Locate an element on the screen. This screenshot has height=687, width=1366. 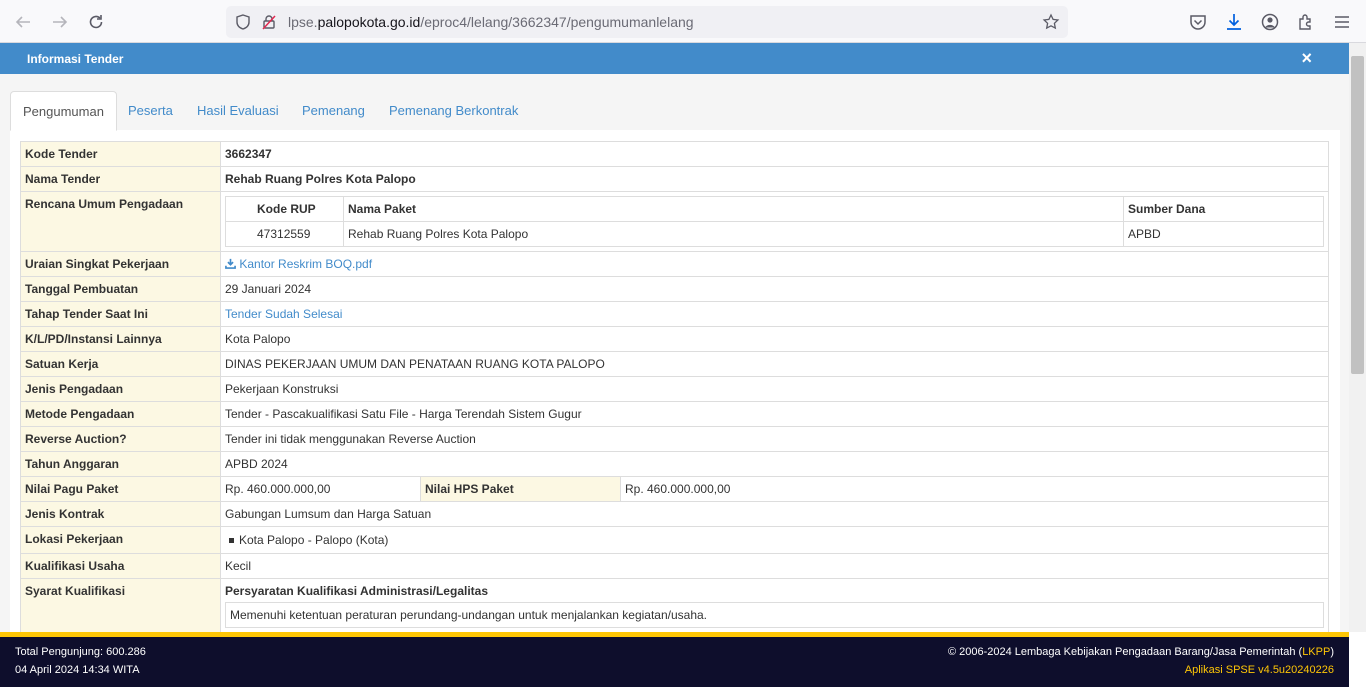
label-rup: Rencana Umum Pengadaan is located at coordinates (120, 221).